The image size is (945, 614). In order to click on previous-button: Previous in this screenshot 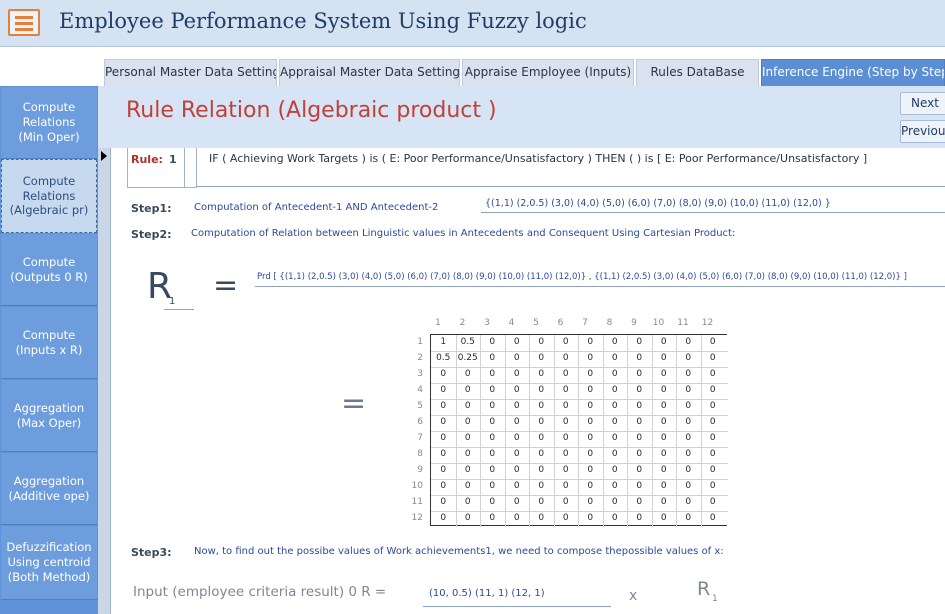, I will do `click(922, 131)`.